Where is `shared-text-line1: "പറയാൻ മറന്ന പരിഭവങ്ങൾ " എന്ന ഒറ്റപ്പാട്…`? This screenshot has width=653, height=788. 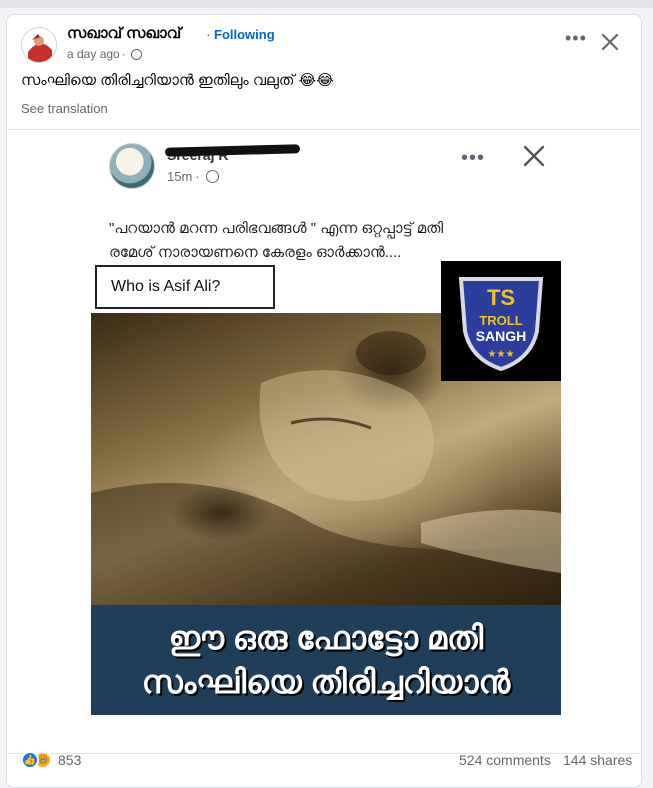
shared-text-line1: "പറയാൻ മറന്ന പരിഭവങ്ങൾ " എന്ന ഒറ്റപ്പാട്… is located at coordinates (276, 228).